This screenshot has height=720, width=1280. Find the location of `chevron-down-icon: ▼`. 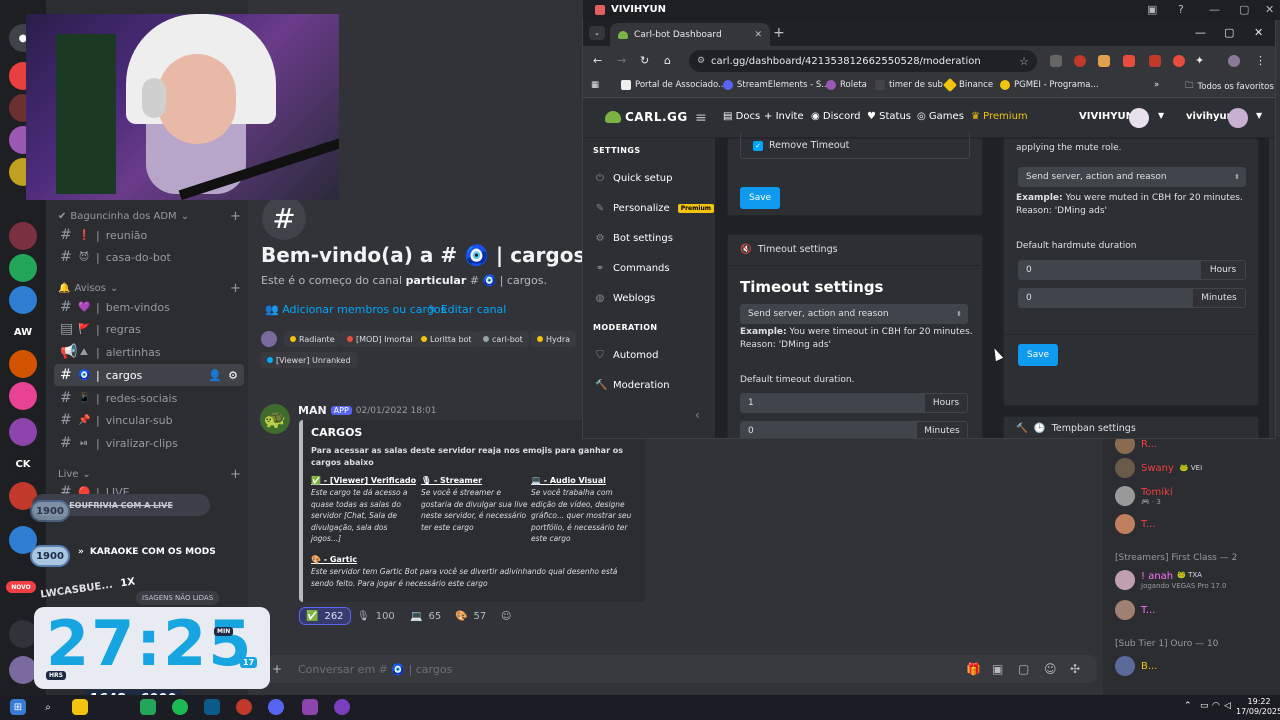

chevron-down-icon: ▼ is located at coordinates (1161, 115).